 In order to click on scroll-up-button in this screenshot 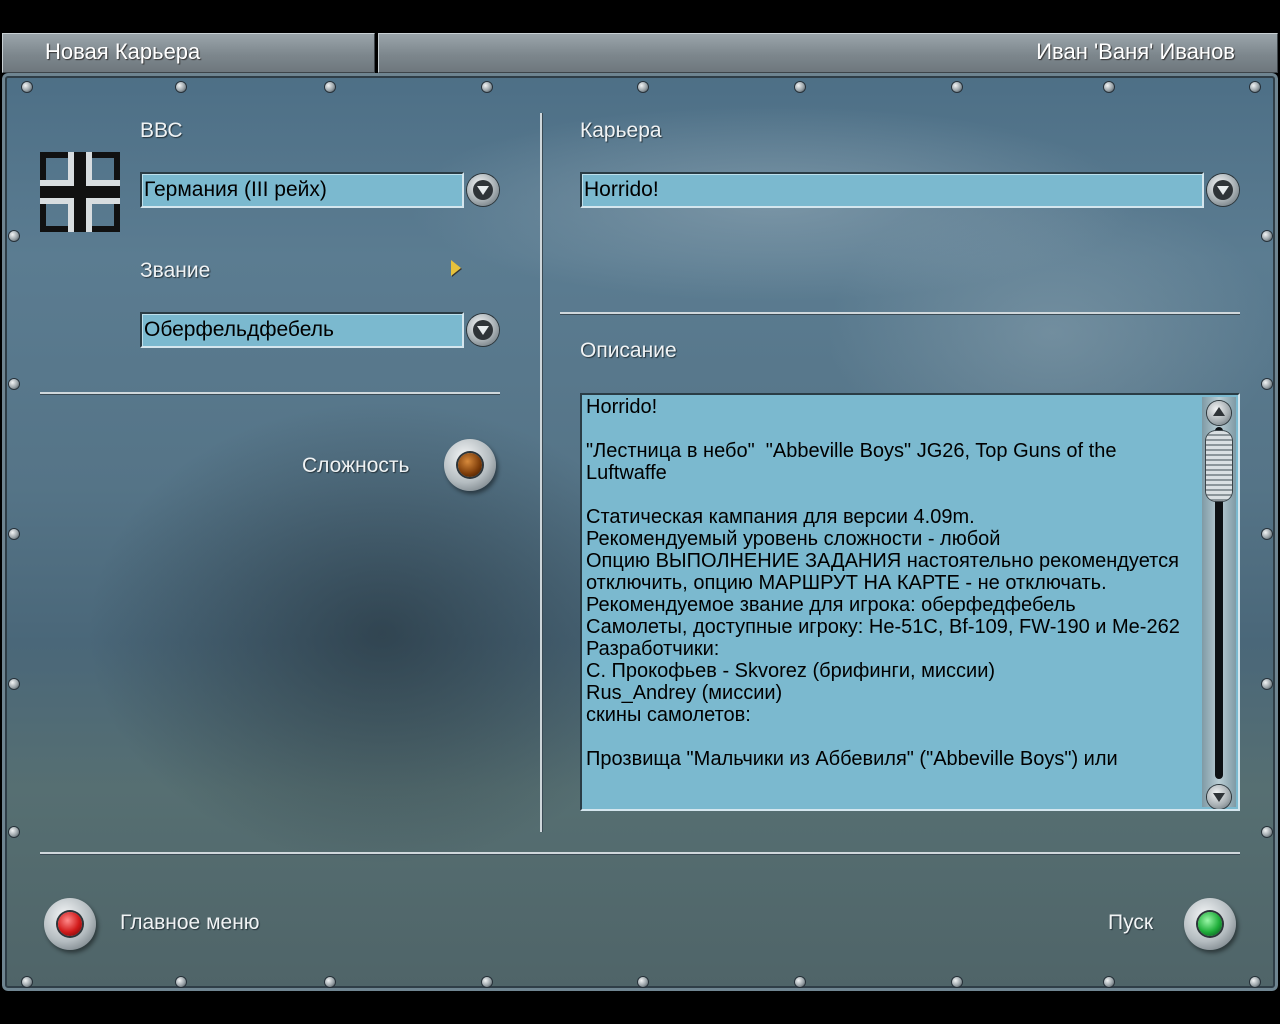, I will do `click(1219, 413)`.